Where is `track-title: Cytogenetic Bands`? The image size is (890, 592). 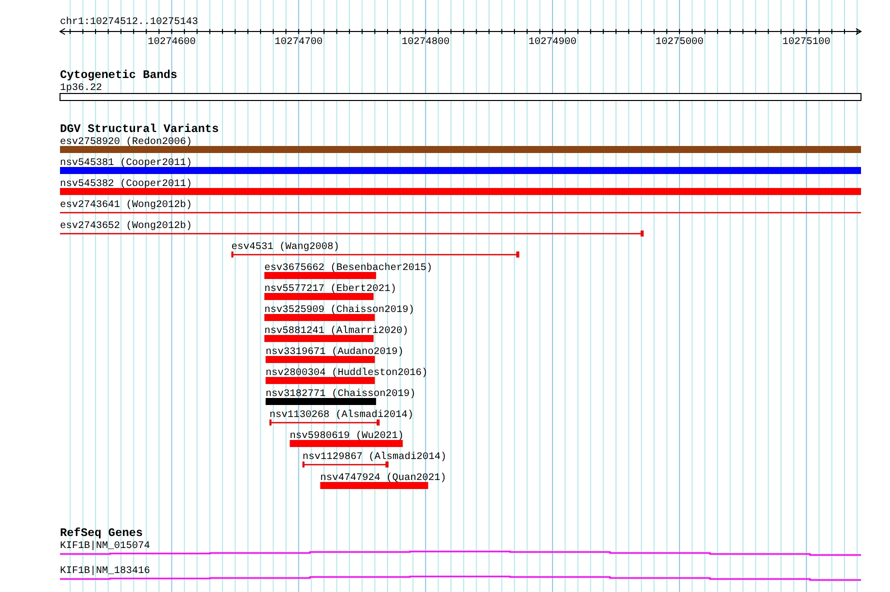
track-title: Cytogenetic Bands is located at coordinates (119, 75).